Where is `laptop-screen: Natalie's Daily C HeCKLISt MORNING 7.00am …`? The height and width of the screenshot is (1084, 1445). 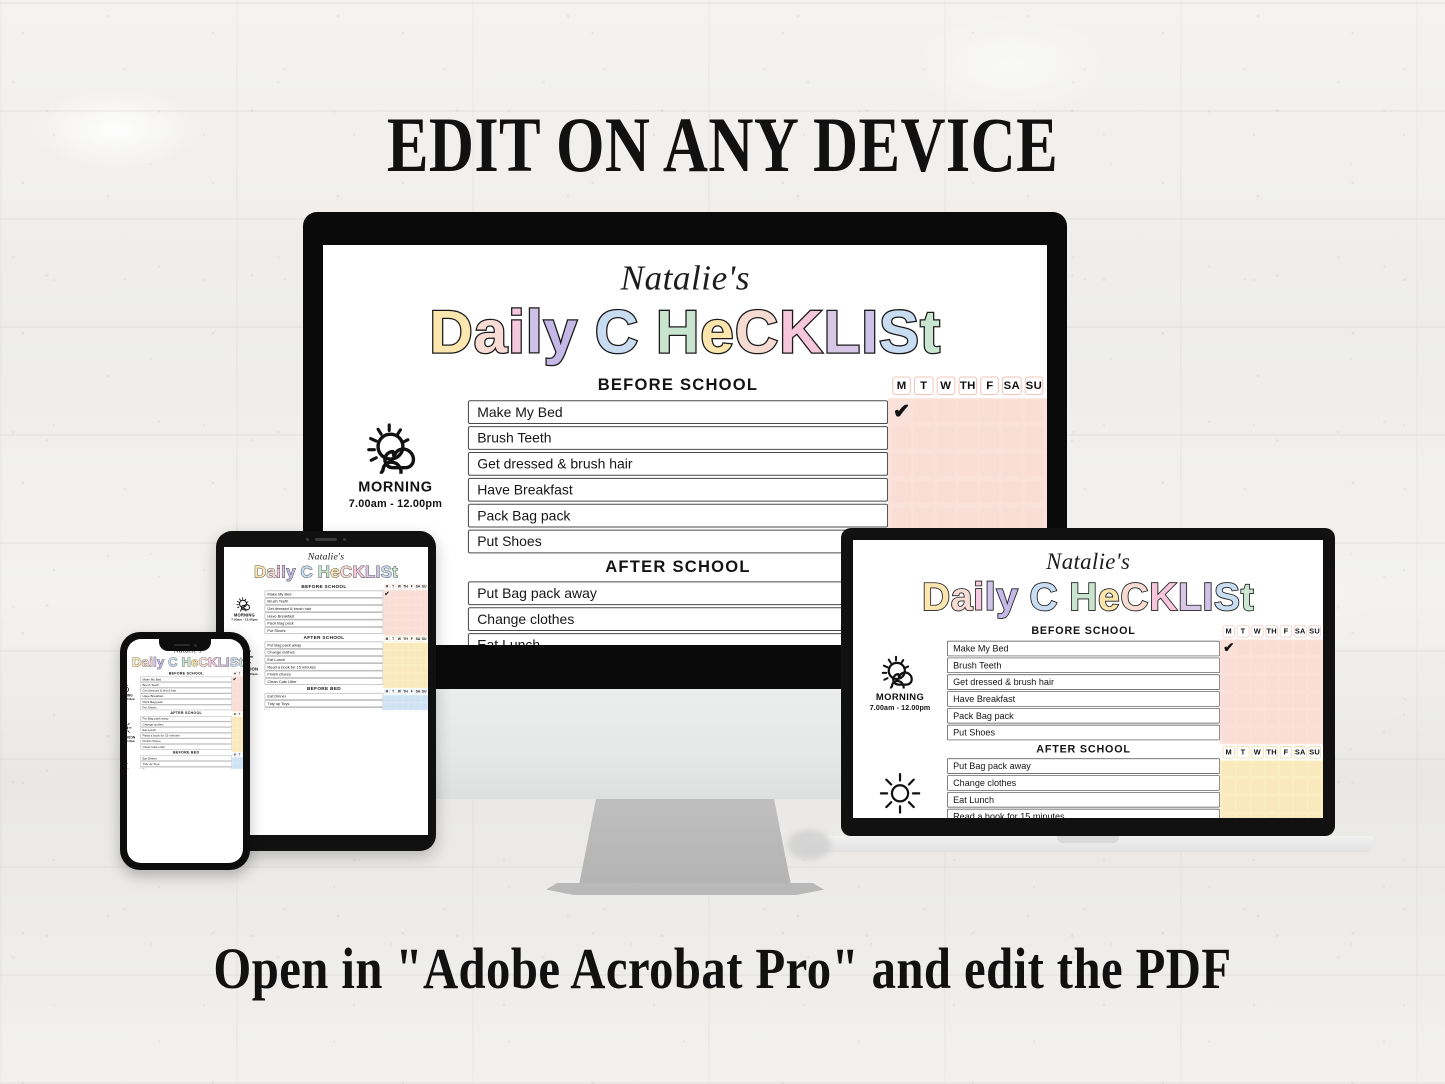
laptop-screen: Natalie's Daily C HeCKLISt MORNING 7.00am … is located at coordinates (1088, 679).